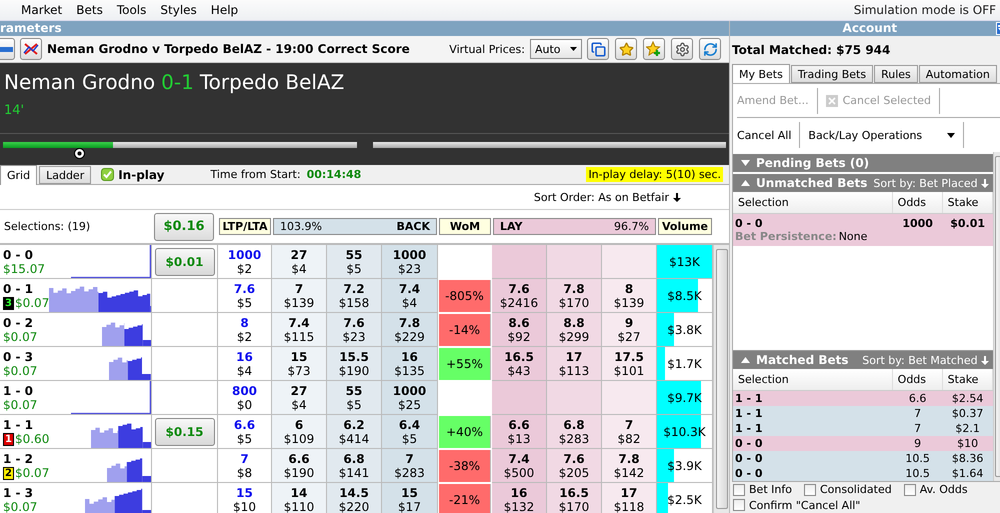 Image resolution: width=1000 pixels, height=513 pixels. I want to click on volume-header: Volume, so click(685, 226).